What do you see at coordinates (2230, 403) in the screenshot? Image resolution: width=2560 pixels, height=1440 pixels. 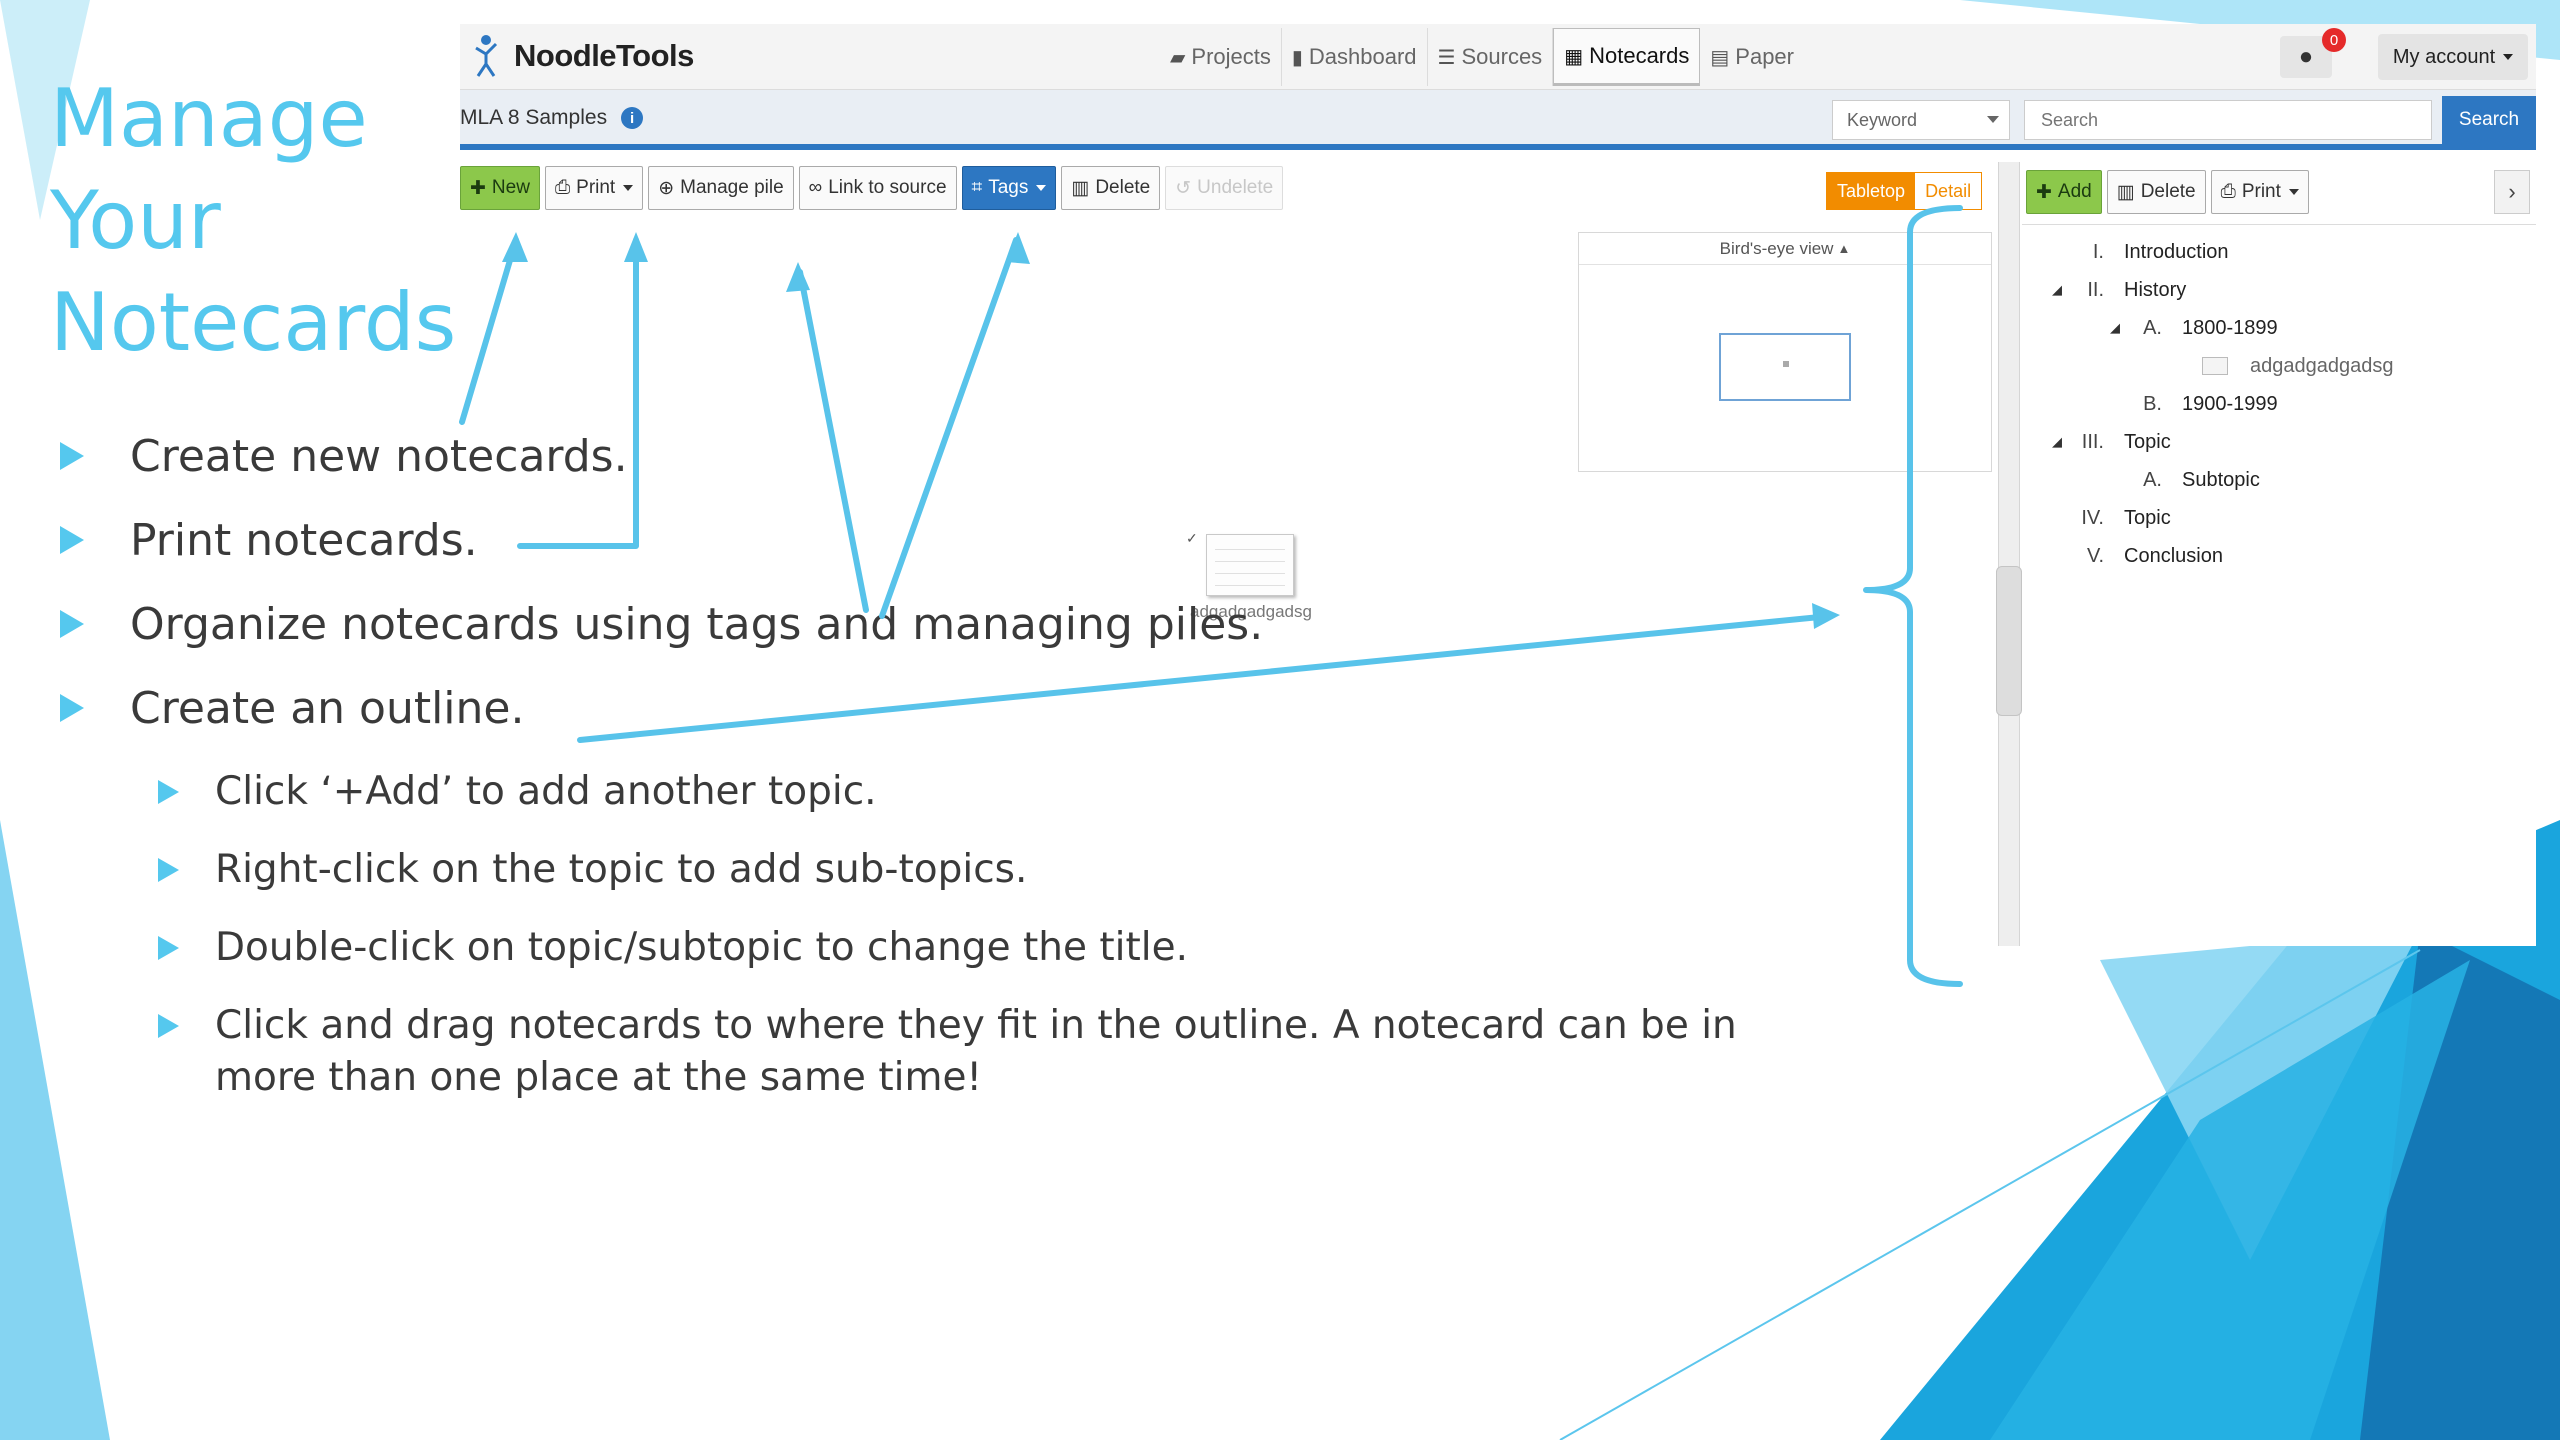 I see `outline-label: 1900-1999` at bounding box center [2230, 403].